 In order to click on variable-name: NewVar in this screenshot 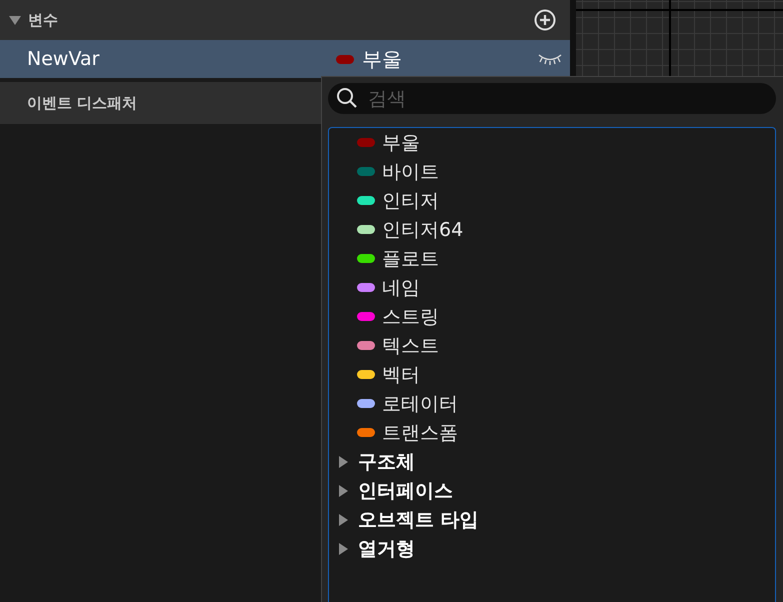, I will do `click(63, 59)`.